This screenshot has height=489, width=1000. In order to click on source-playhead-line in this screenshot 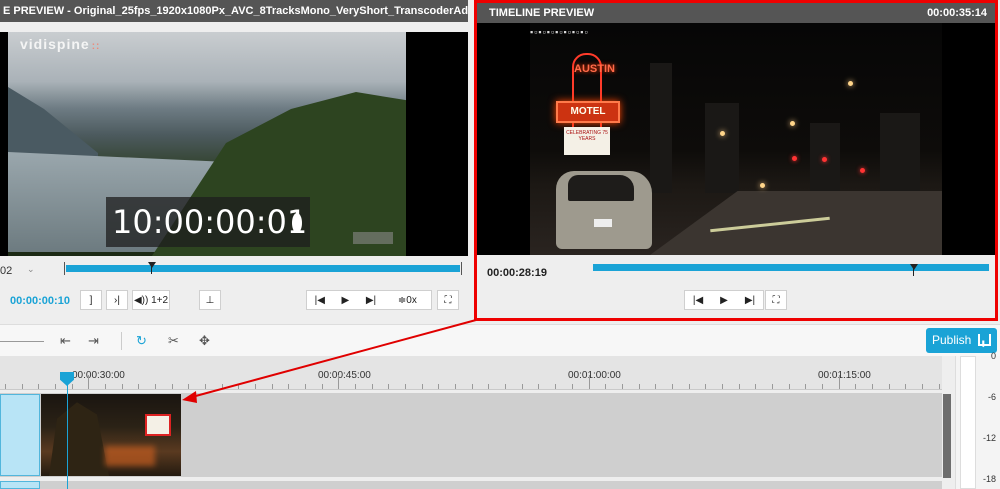, I will do `click(151, 270)`.